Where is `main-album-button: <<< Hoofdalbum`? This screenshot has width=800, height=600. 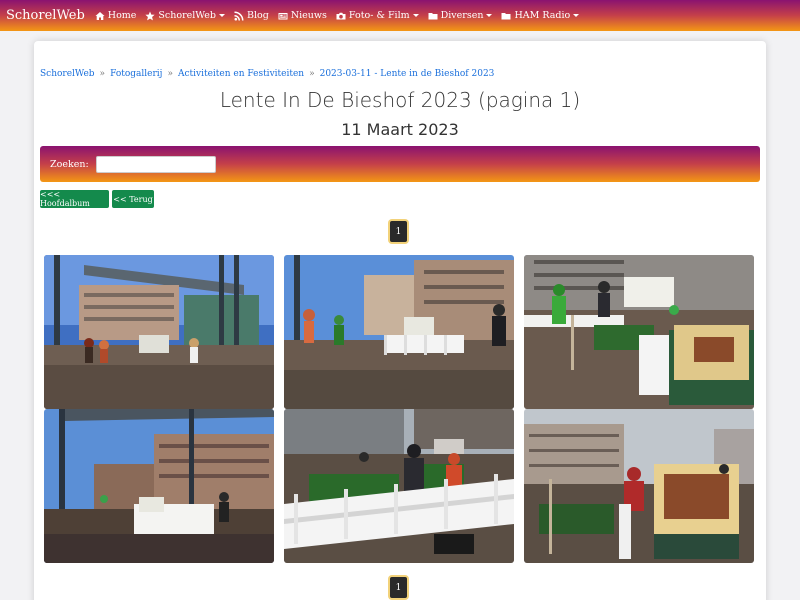 main-album-button: <<< Hoofdalbum is located at coordinates (74, 199).